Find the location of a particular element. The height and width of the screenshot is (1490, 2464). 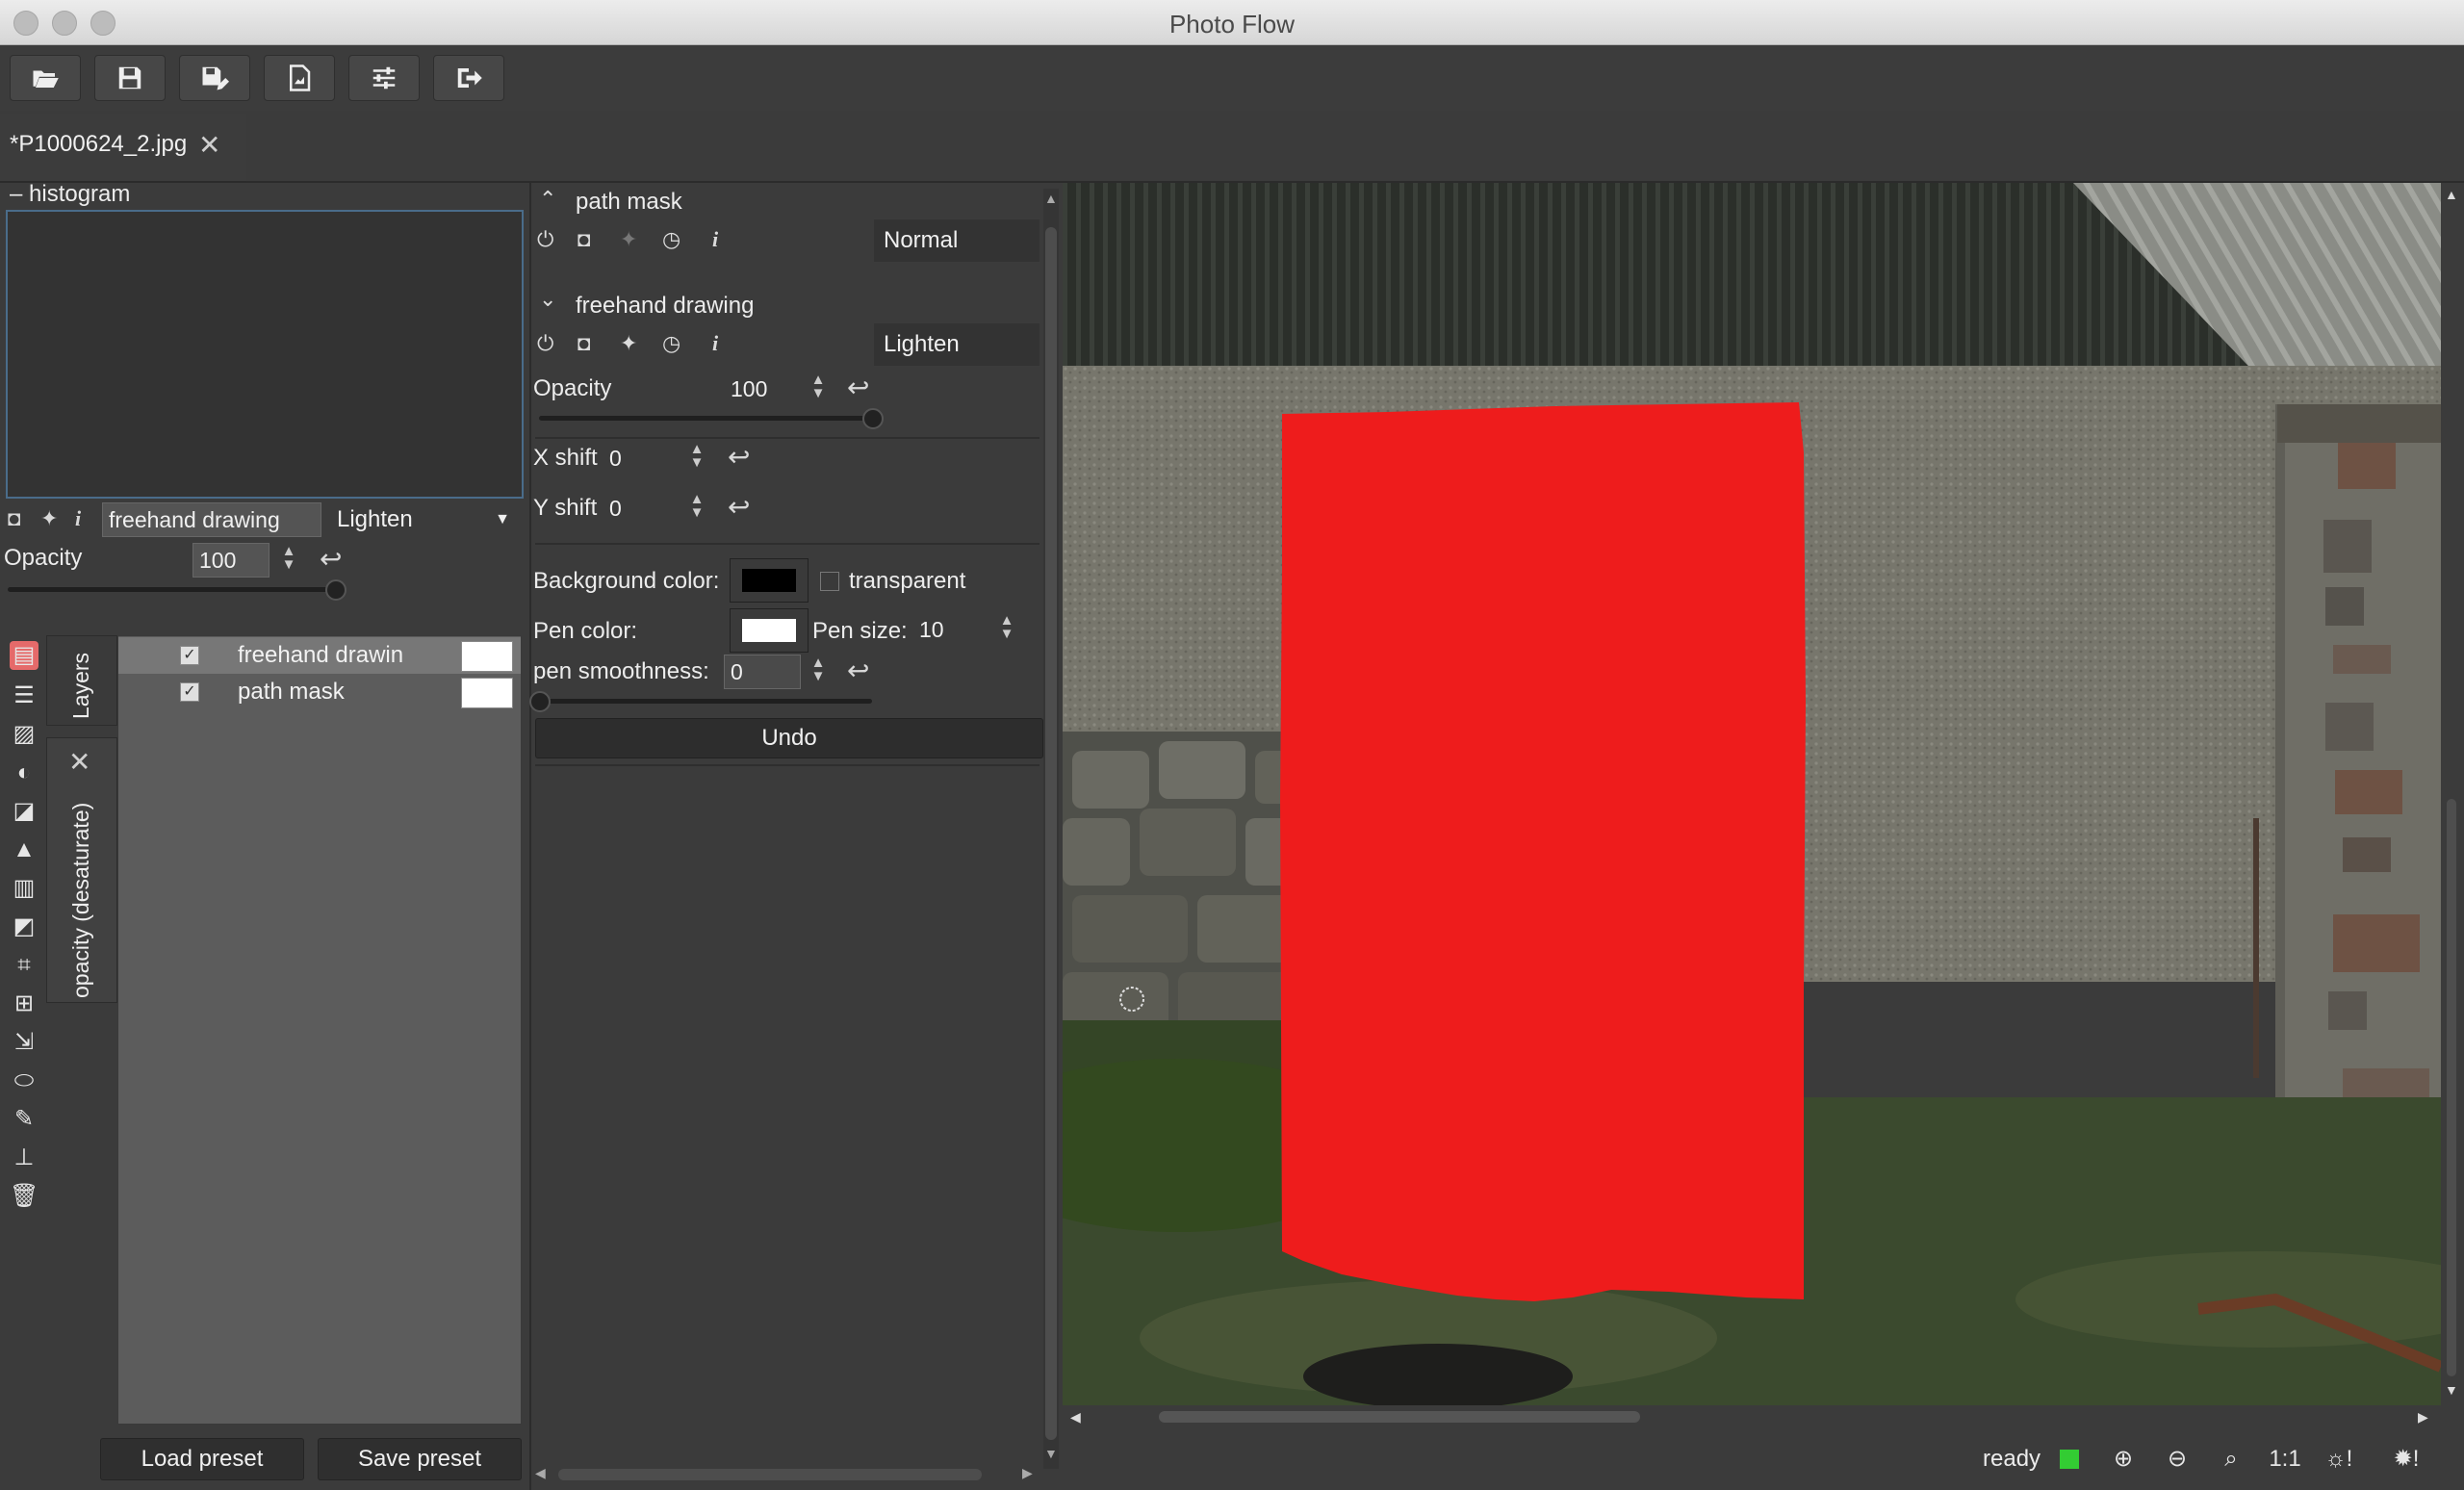

perspective-icon: ⊞ is located at coordinates (24, 1003).